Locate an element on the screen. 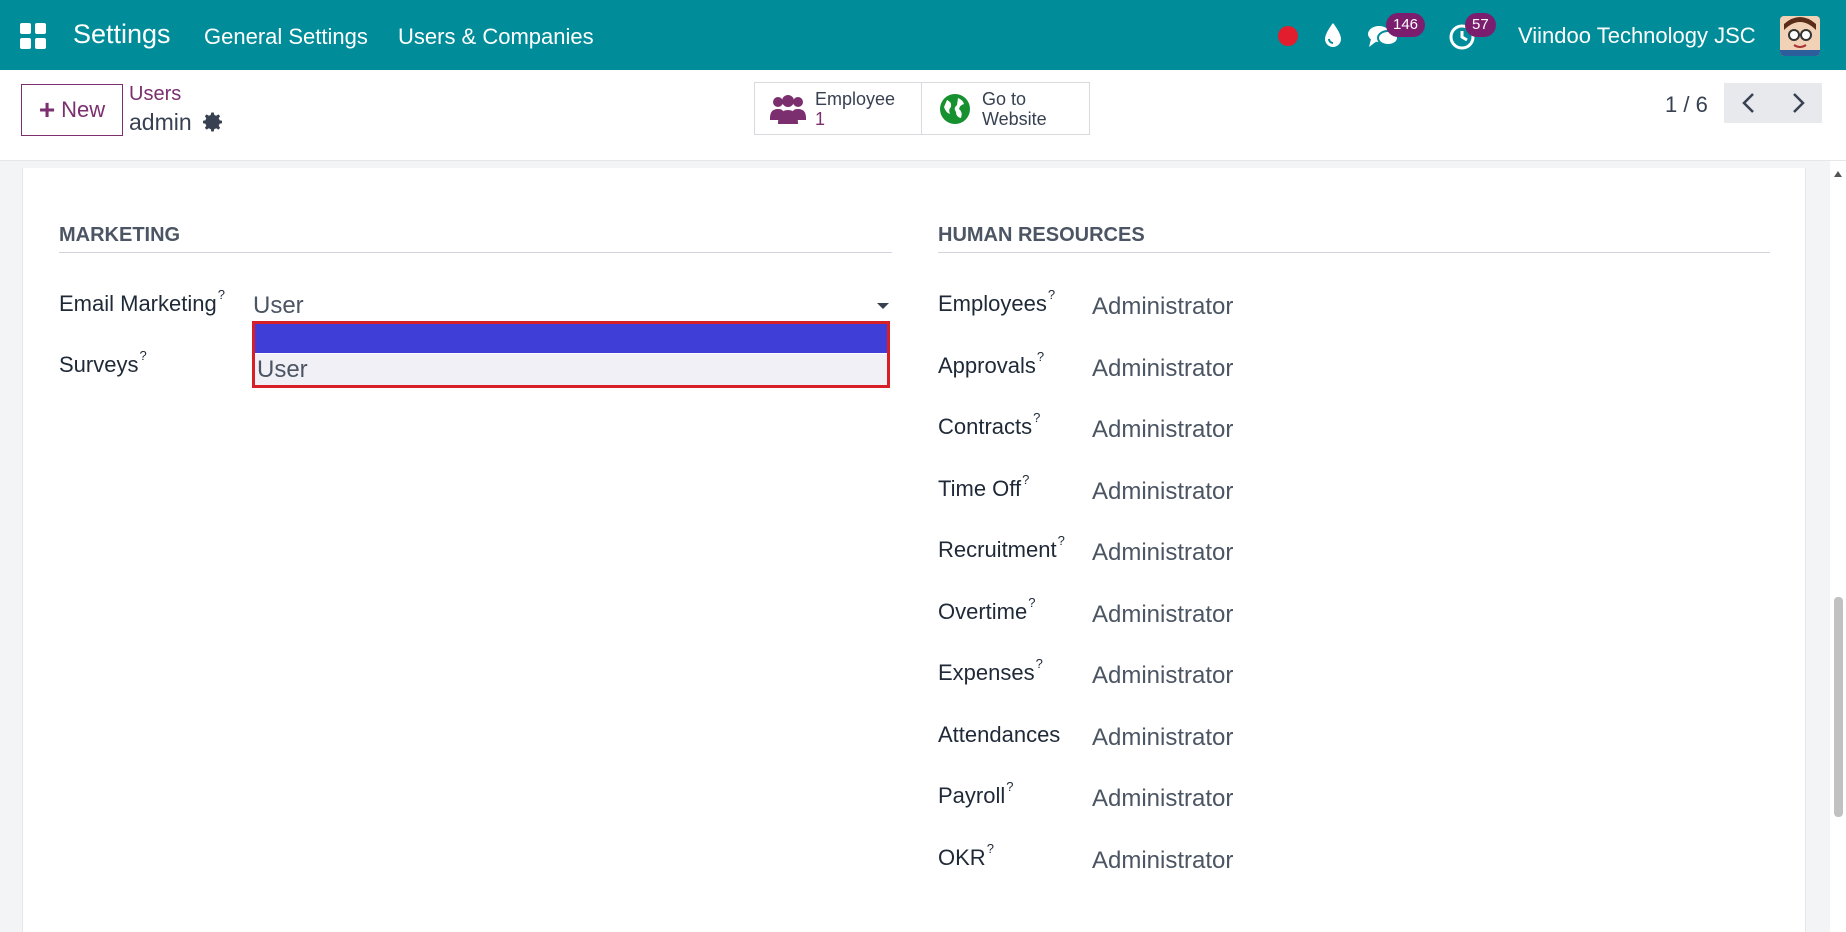 The image size is (1846, 932). chevron-left-icon is located at coordinates (1747, 103).